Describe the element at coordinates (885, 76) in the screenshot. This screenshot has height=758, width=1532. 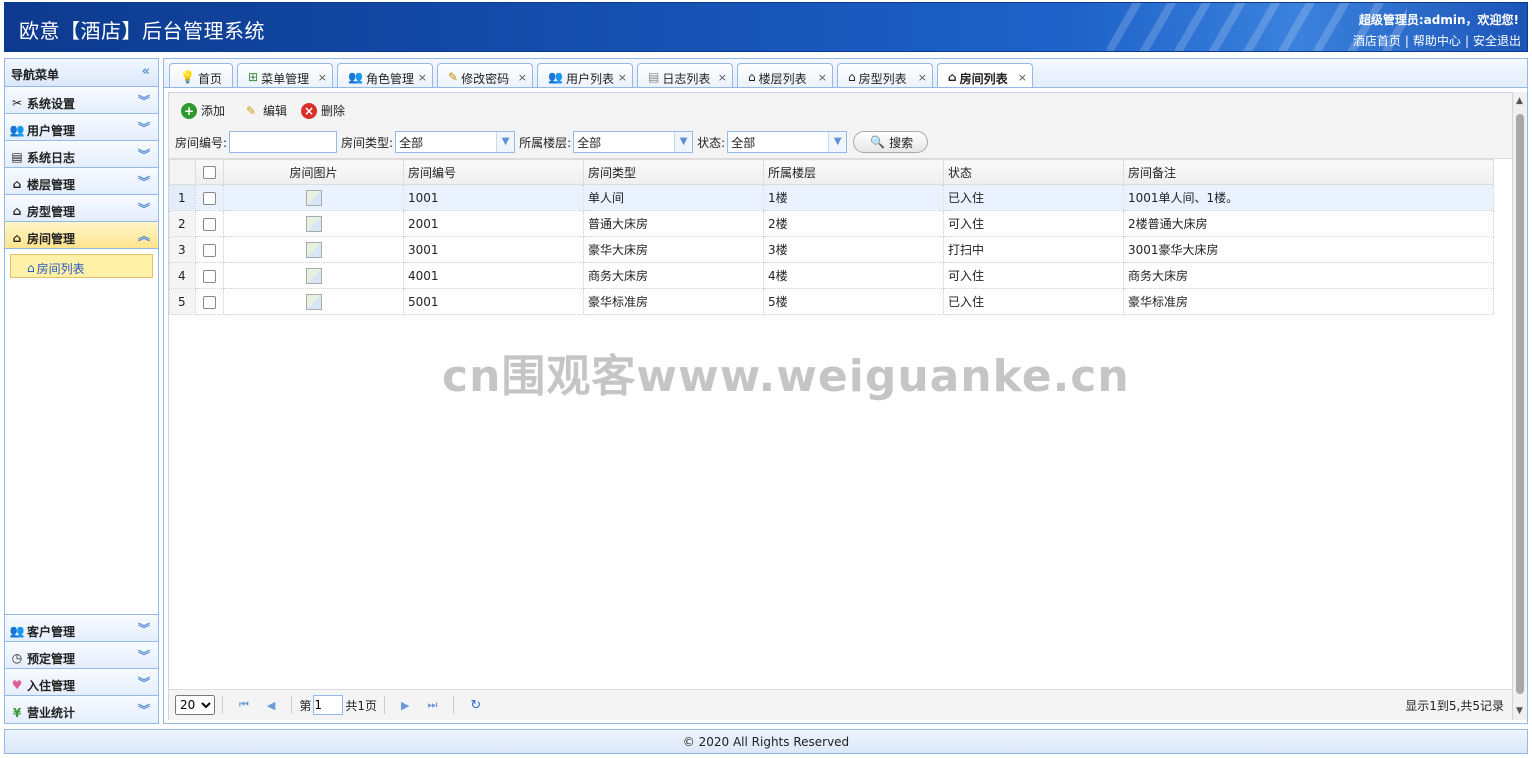
I see `tab-room-type-list: ⌂ 房型列表 ×` at that location.